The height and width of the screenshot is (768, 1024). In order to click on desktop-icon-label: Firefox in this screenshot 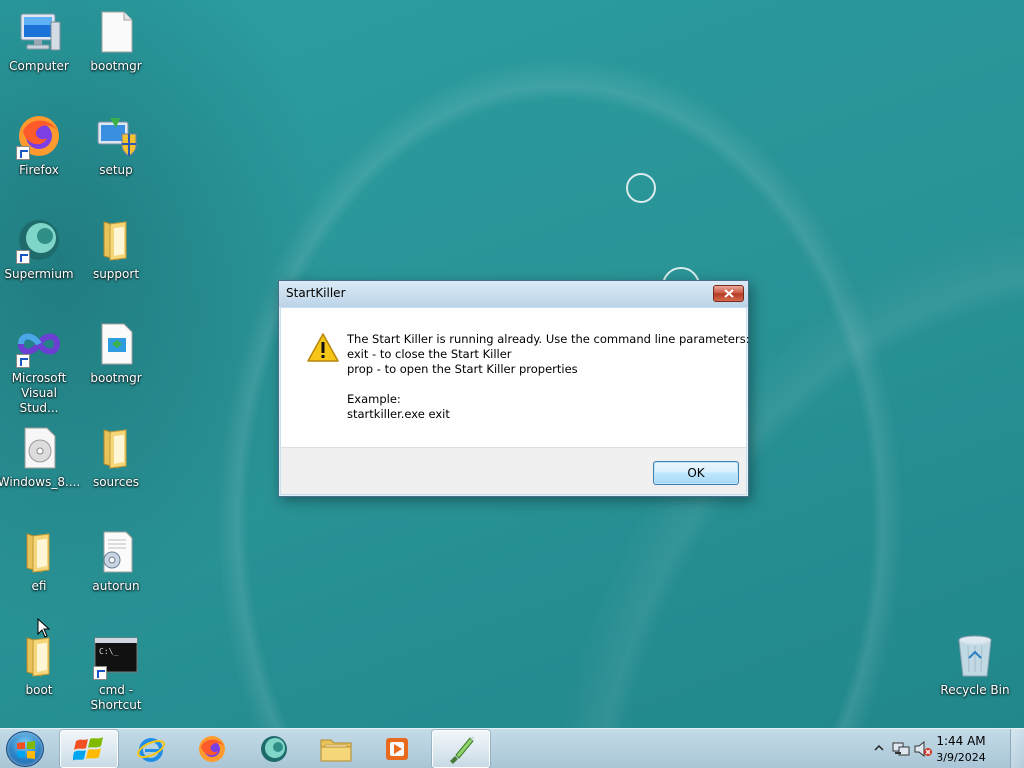, I will do `click(39, 170)`.